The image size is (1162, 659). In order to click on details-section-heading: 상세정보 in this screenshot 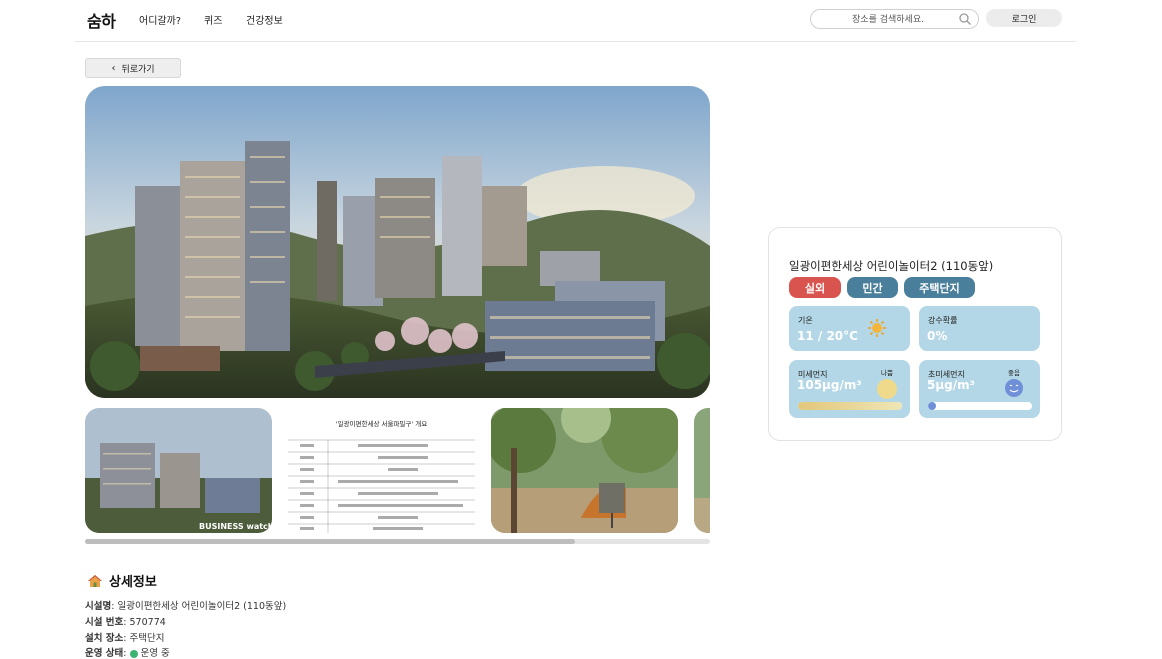, I will do `click(122, 580)`.